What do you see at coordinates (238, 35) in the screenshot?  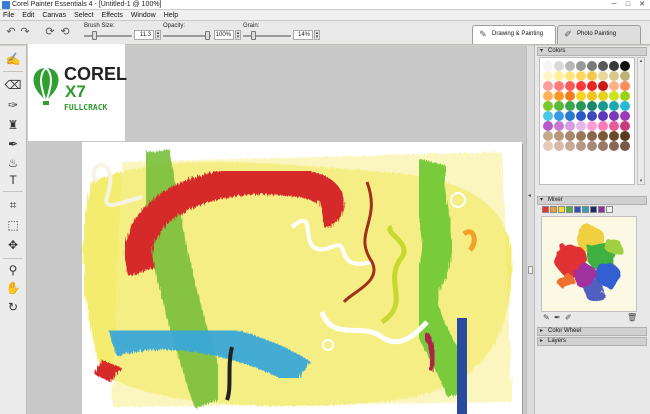 I see `opacity-stepper: ▴ ▾` at bounding box center [238, 35].